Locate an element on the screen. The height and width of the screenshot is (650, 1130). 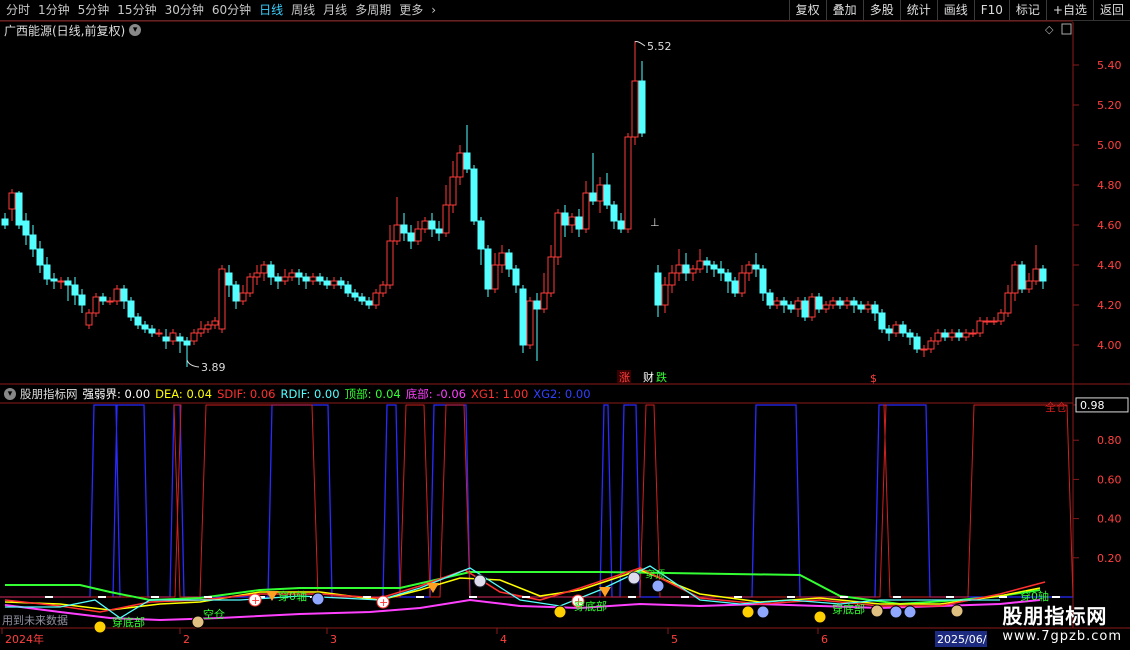
label-empty: 空仓 is located at coordinates (214, 614).